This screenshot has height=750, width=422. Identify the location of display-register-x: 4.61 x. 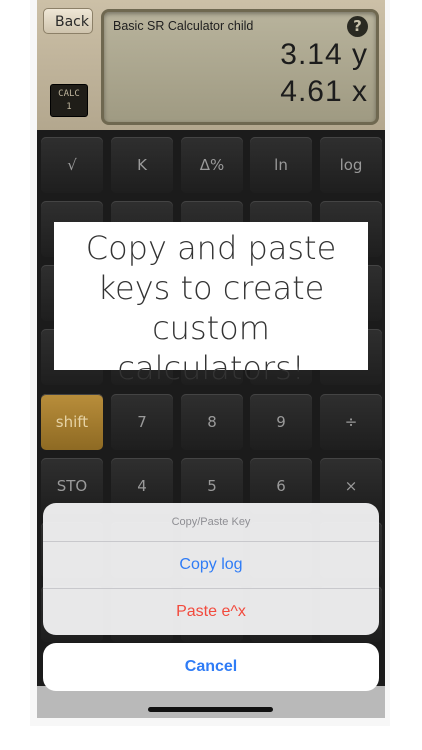
(324, 91).